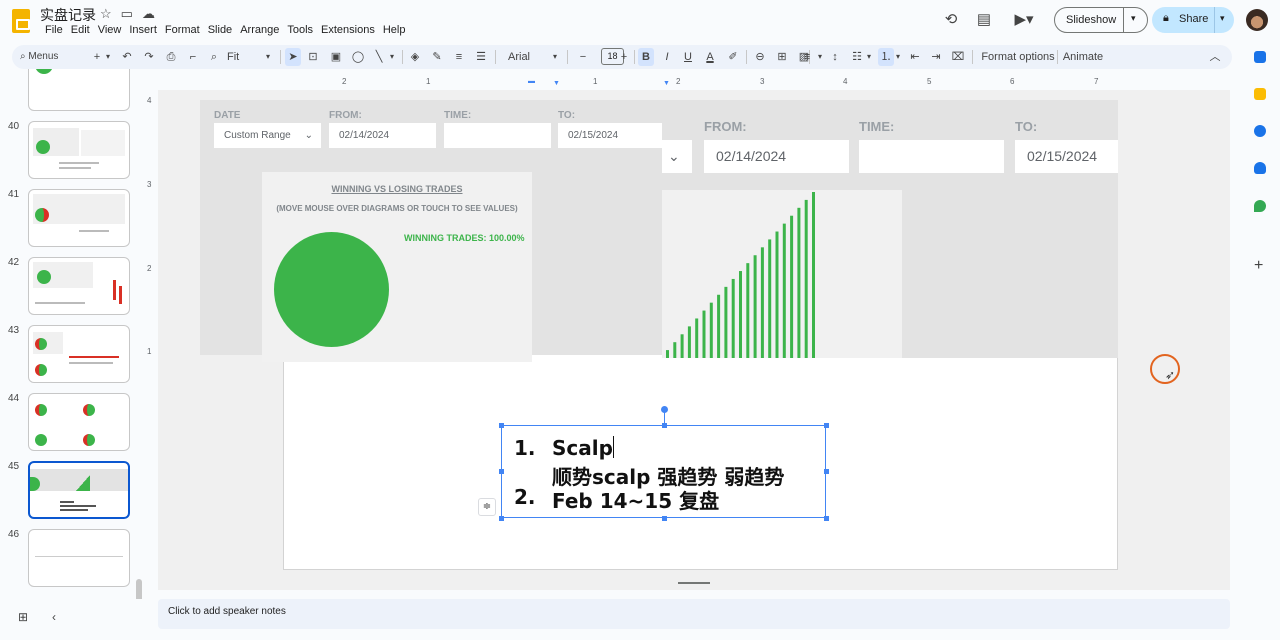 Image resolution: width=1280 pixels, height=640 pixels. I want to click on add-comment-icon: ⊞, so click(782, 57).